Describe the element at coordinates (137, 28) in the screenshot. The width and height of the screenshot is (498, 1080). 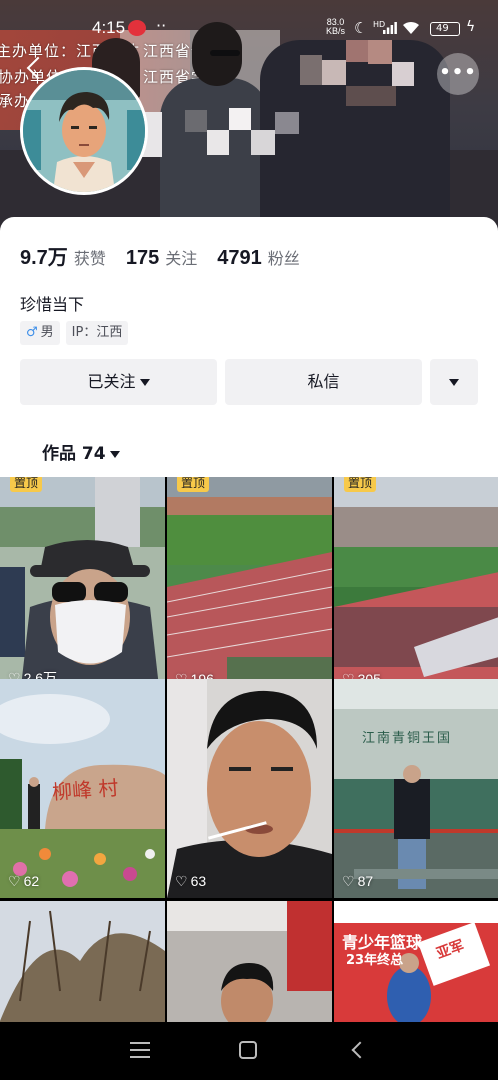
I see `weibo-icon` at that location.